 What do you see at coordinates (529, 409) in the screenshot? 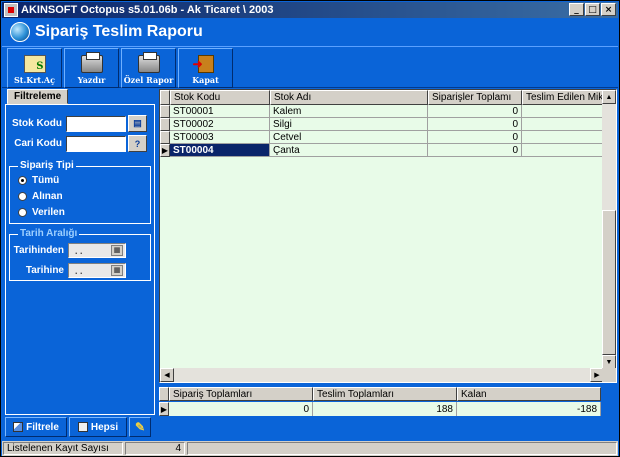
I see `remaining-value: -188` at bounding box center [529, 409].